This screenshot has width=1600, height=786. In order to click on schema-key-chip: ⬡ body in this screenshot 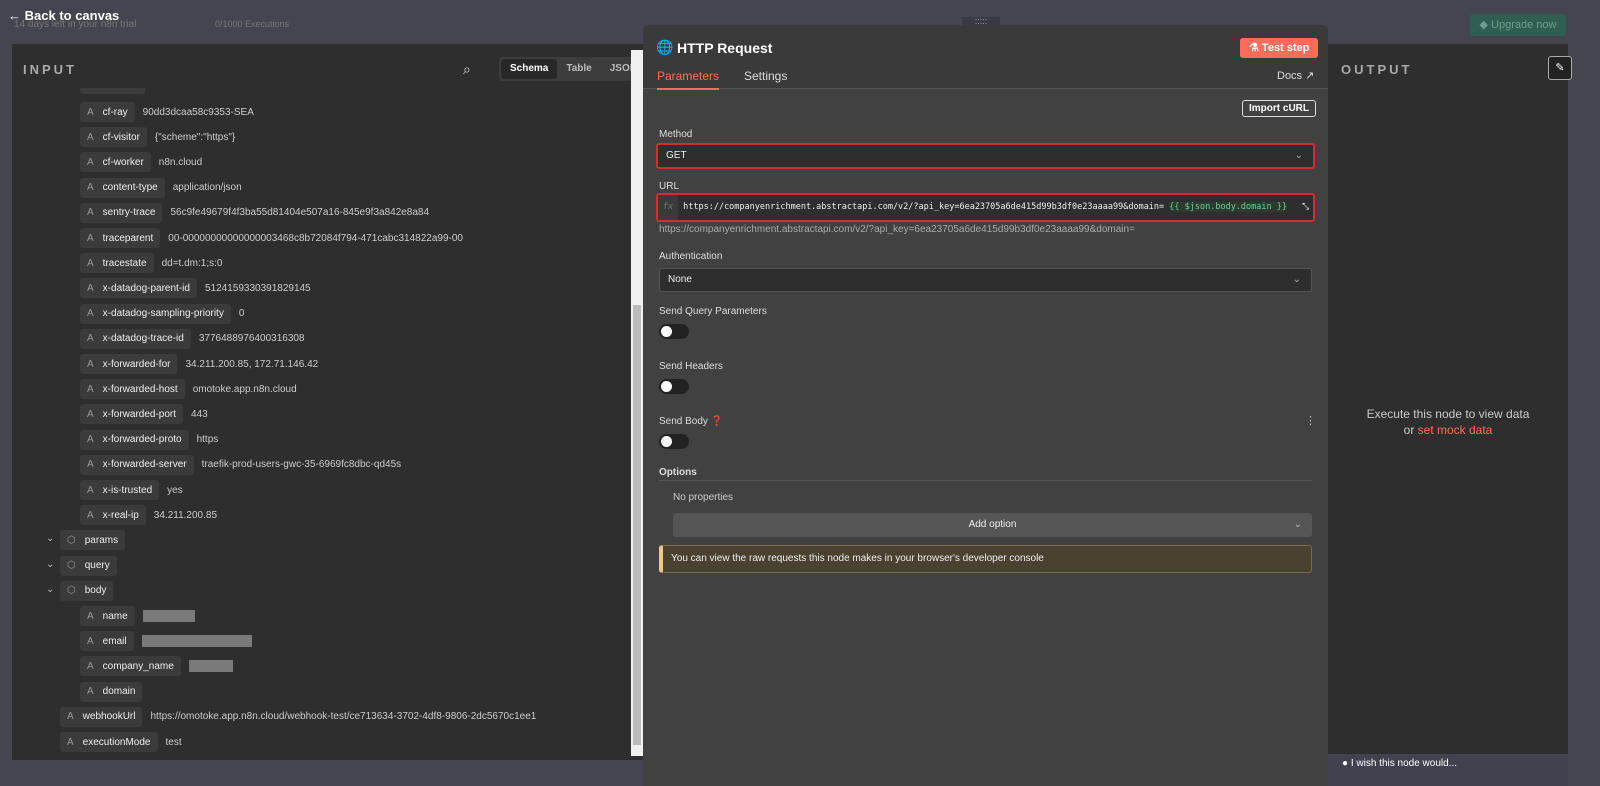, I will do `click(87, 590)`.